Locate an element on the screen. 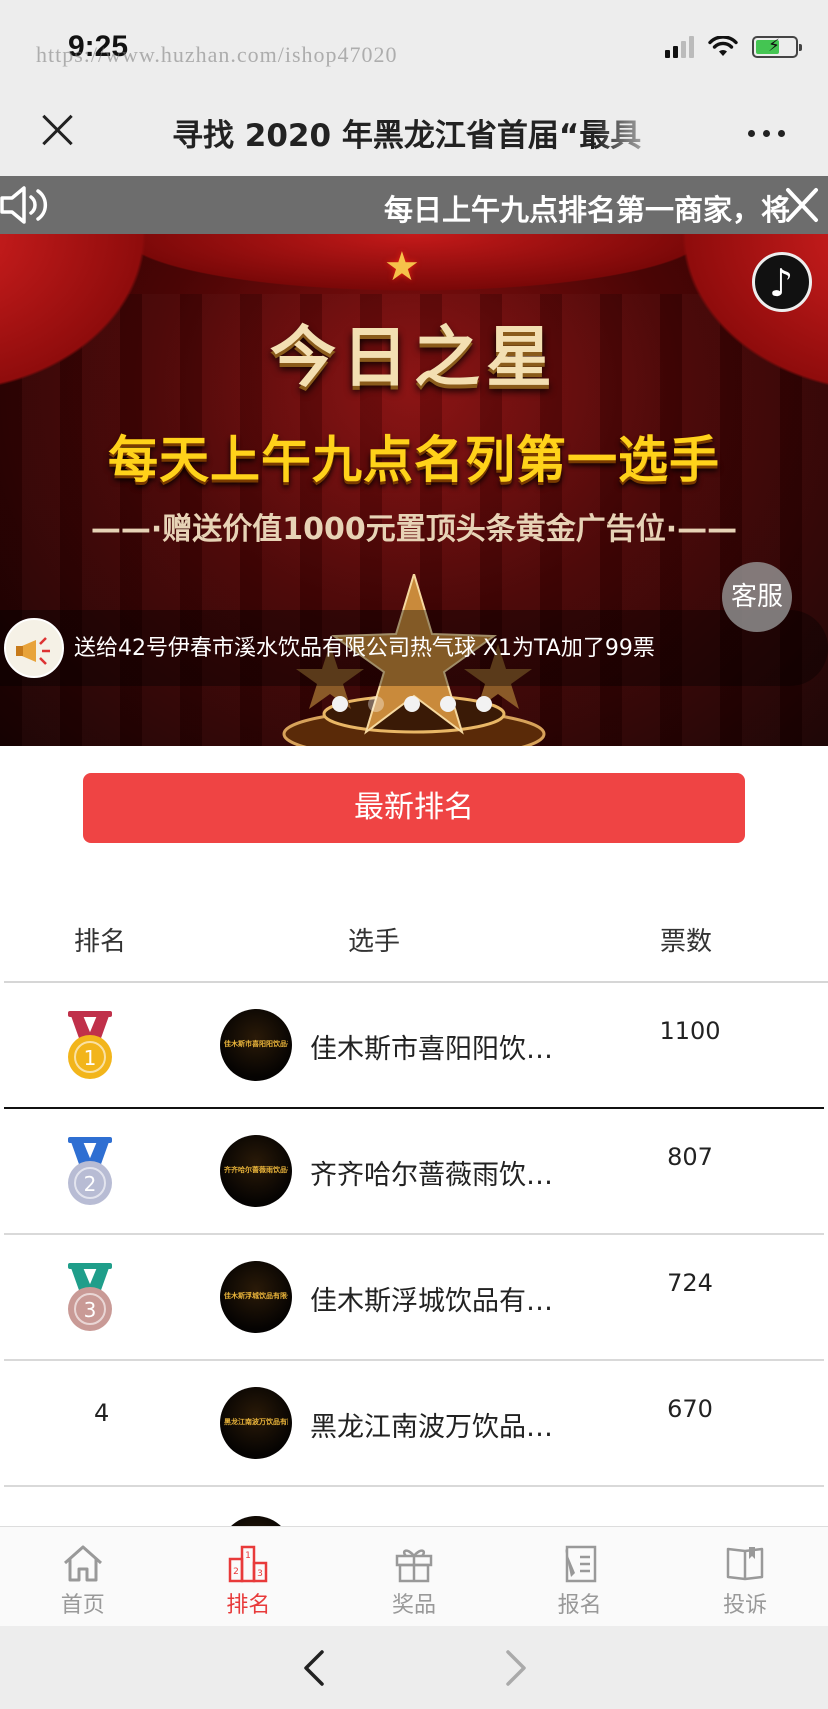 The height and width of the screenshot is (1709, 828). battery-icon: ⚡ is located at coordinates (777, 47).